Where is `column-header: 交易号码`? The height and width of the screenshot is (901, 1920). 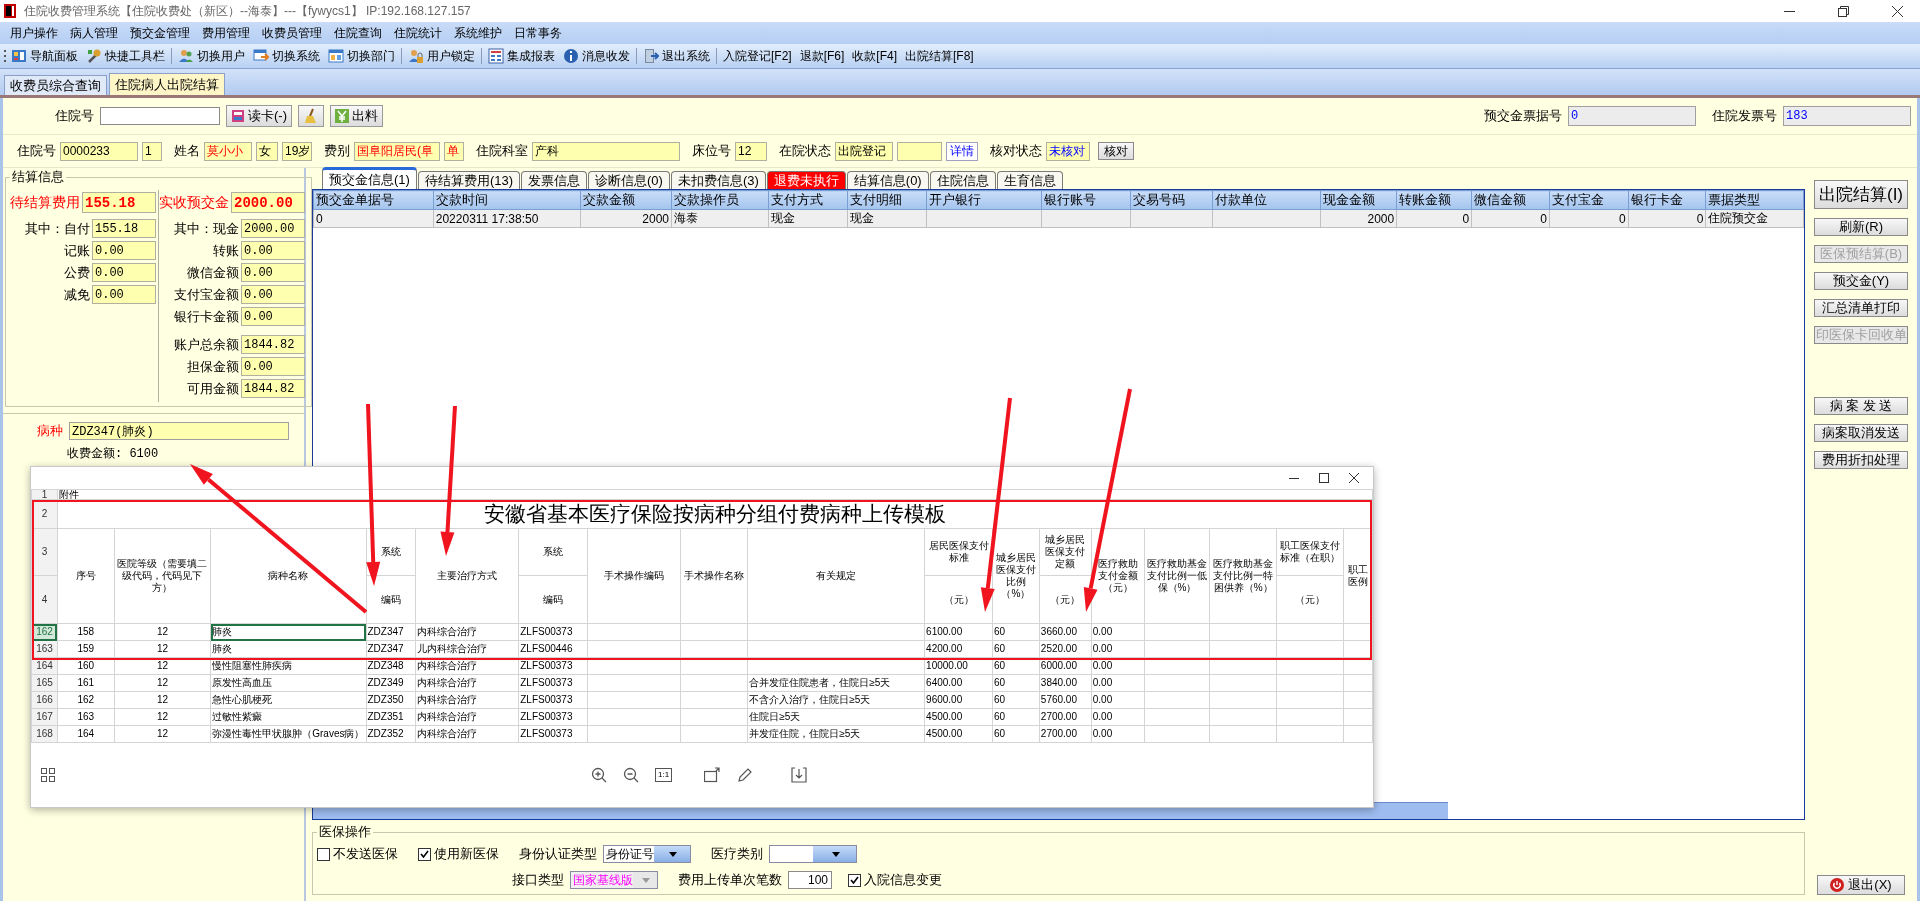
column-header: 交易号码 is located at coordinates (1171, 200).